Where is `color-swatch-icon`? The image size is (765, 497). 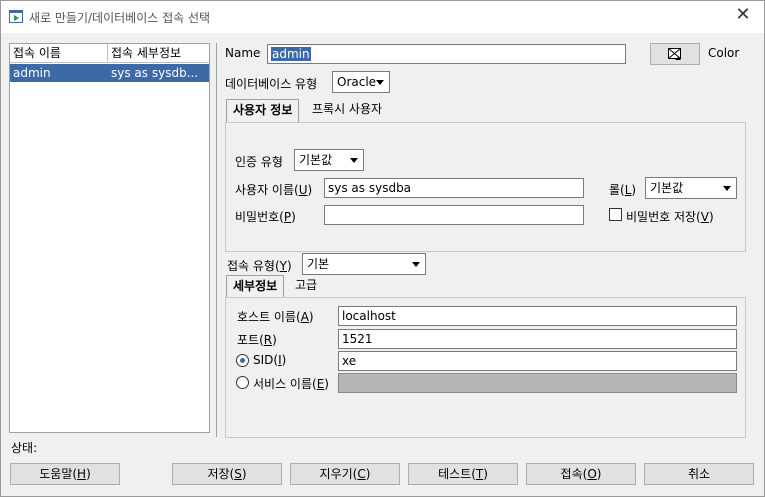 color-swatch-icon is located at coordinates (674, 54).